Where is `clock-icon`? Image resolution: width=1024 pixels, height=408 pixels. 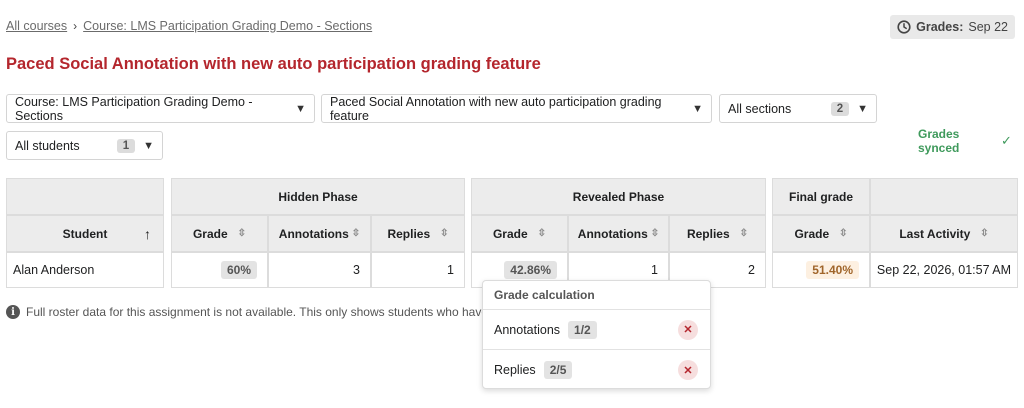 clock-icon is located at coordinates (904, 27).